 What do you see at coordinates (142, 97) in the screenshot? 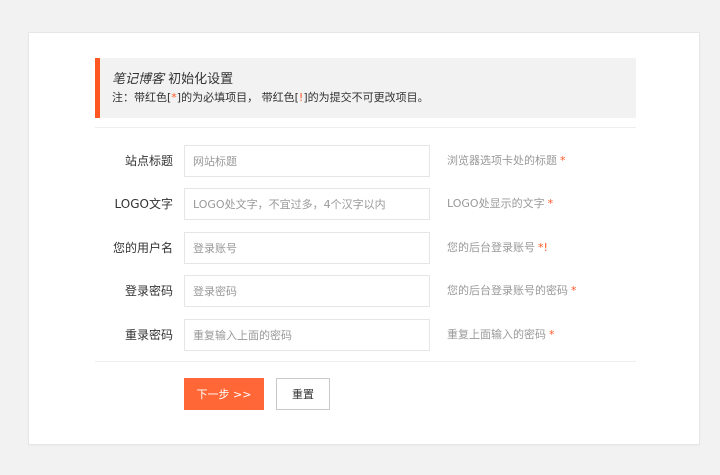
I see `notice-sub-part: 注：带红色[` at bounding box center [142, 97].